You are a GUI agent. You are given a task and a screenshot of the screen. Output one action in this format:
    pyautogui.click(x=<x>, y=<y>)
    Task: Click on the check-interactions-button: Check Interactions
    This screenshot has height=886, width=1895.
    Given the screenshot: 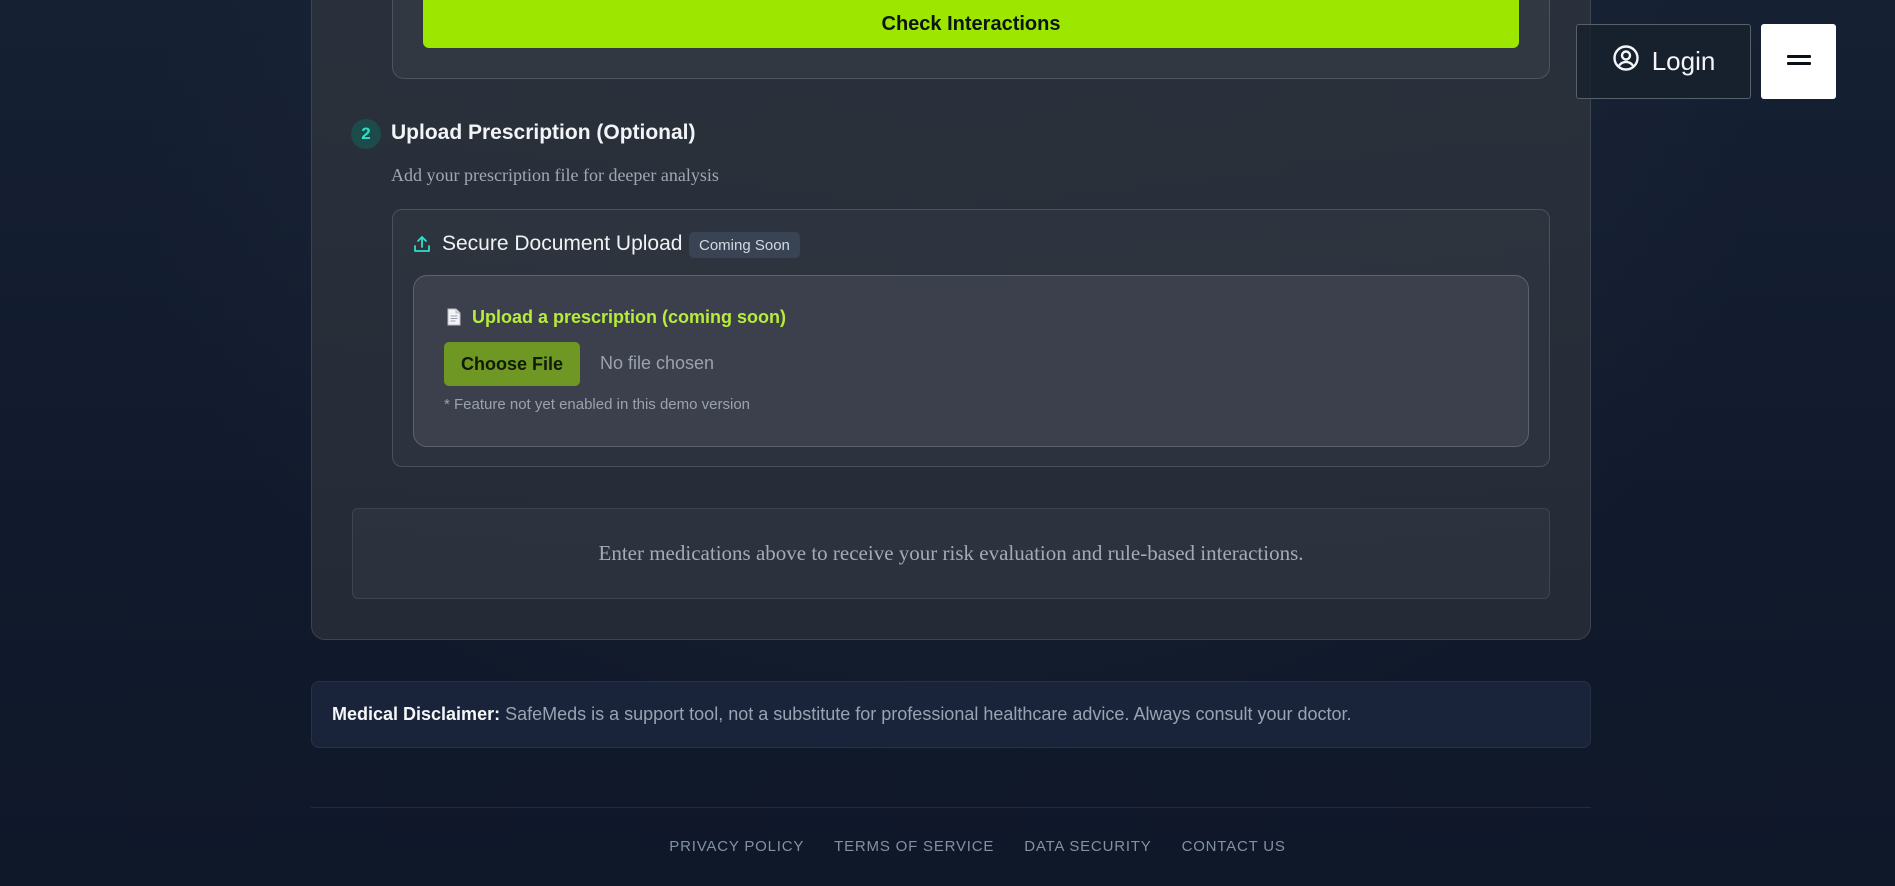 What is the action you would take?
    pyautogui.click(x=971, y=24)
    